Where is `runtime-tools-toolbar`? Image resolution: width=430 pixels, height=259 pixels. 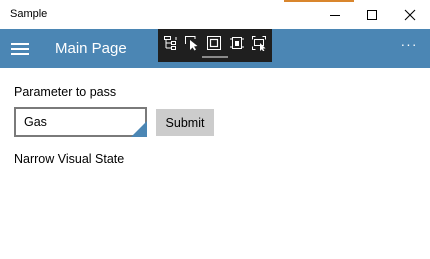
runtime-tools-toolbar is located at coordinates (215, 45).